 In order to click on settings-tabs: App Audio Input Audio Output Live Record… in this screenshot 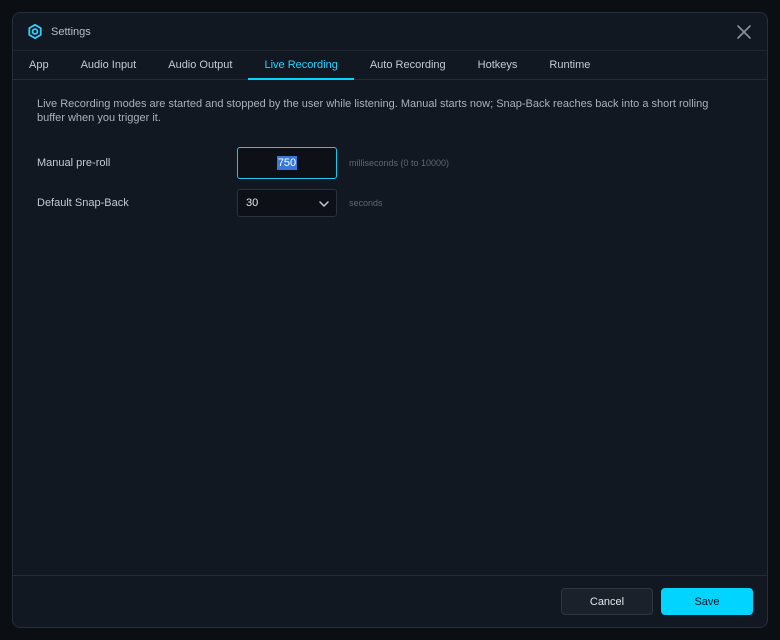, I will do `click(390, 65)`.